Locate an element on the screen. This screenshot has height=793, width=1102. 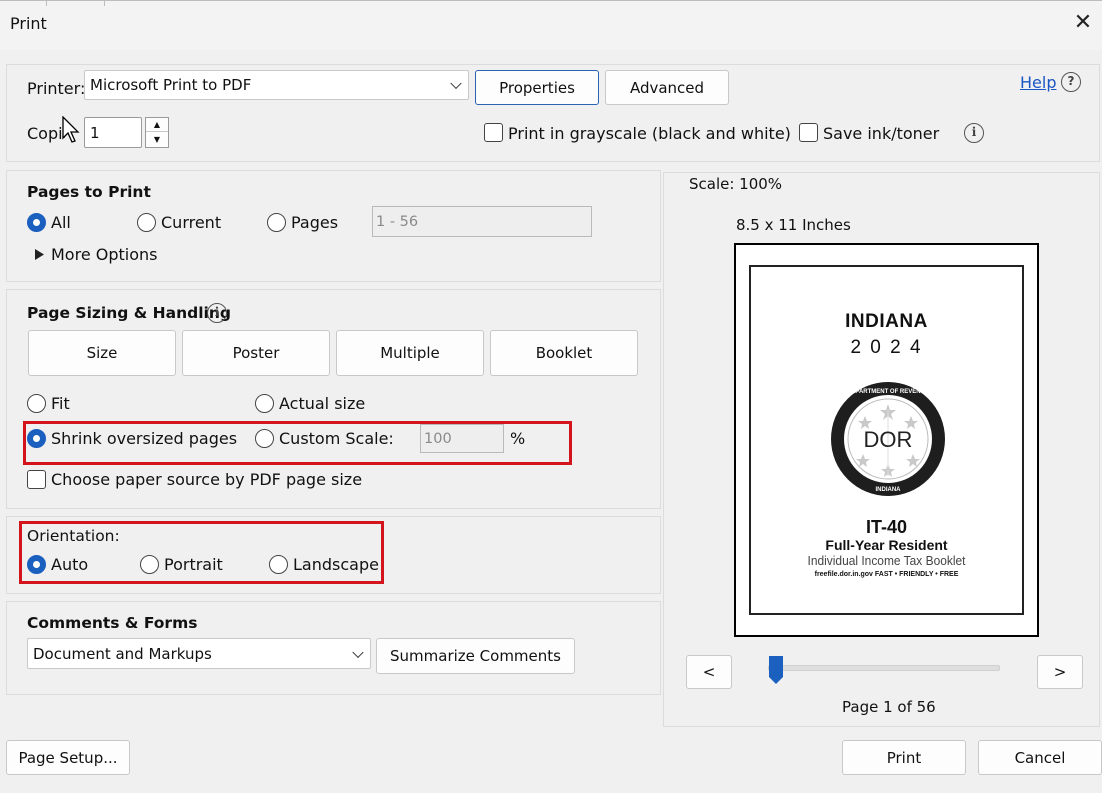
stepper-up-icon: ▲ is located at coordinates (157, 125).